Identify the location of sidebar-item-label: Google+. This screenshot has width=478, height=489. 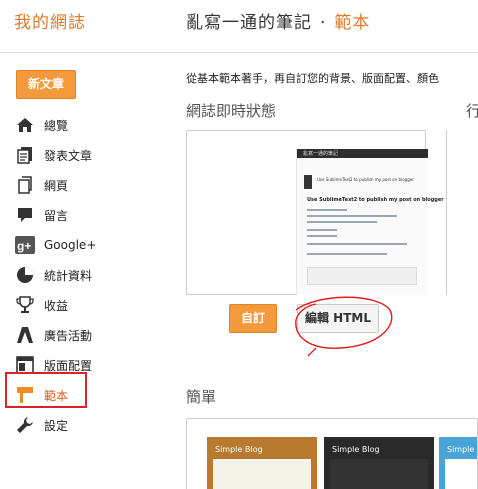
(70, 245).